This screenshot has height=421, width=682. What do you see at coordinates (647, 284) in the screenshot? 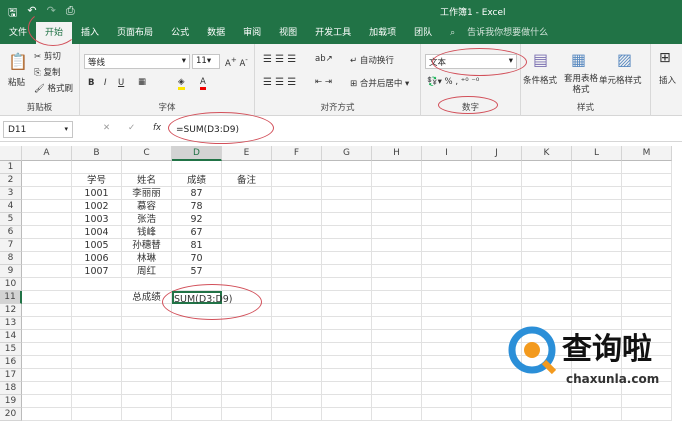
I see `cell-M10` at bounding box center [647, 284].